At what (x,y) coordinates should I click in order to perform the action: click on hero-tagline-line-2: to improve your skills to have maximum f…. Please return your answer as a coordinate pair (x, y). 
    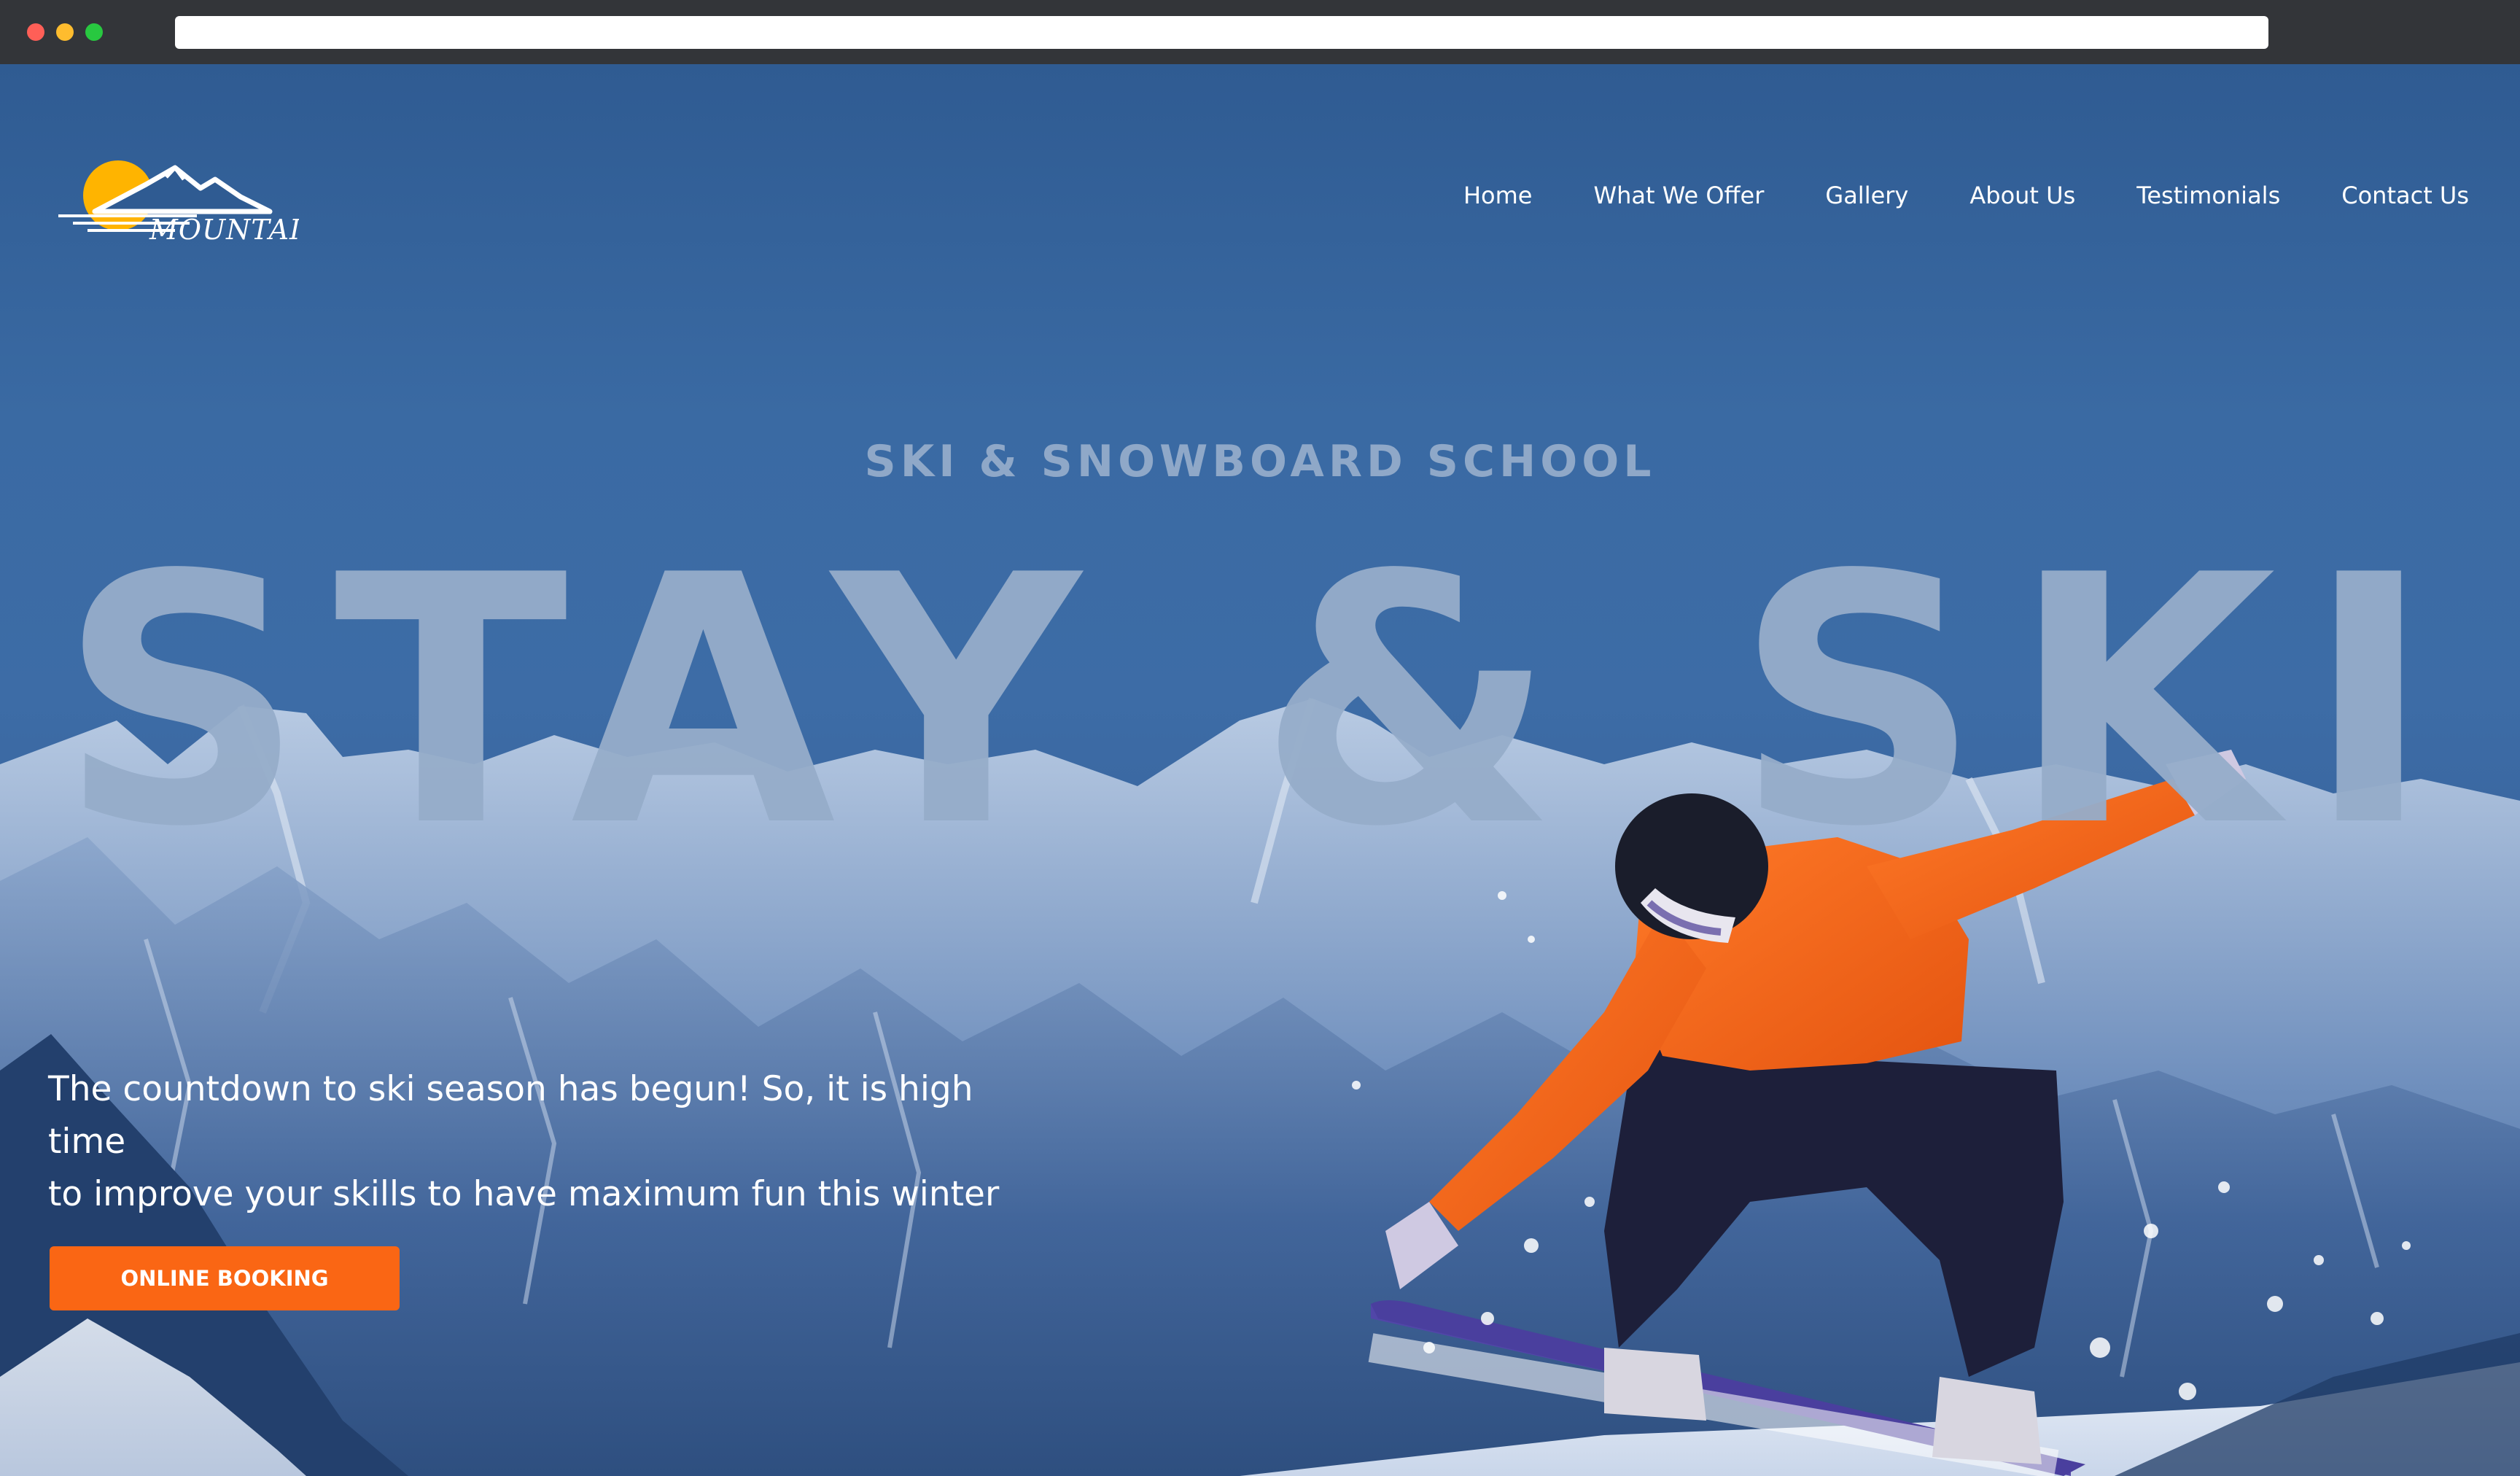
    Looking at the image, I should click on (524, 1194).